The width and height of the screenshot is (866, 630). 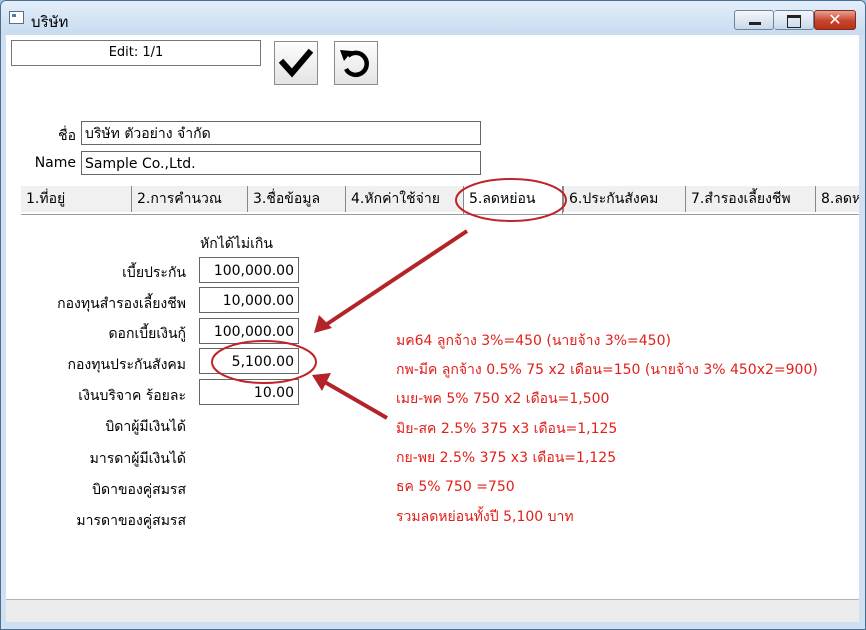 I want to click on highlight-ellipse-field, so click(x=264, y=362).